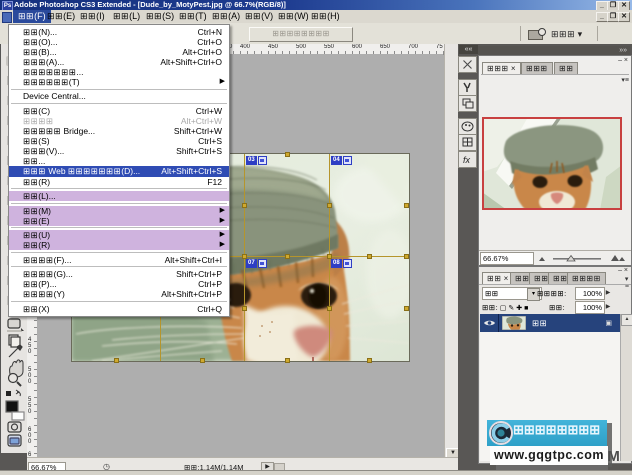 This screenshot has width=632, height=475. What do you see at coordinates (467, 160) in the screenshot?
I see `svg-text: fx` at bounding box center [467, 160].